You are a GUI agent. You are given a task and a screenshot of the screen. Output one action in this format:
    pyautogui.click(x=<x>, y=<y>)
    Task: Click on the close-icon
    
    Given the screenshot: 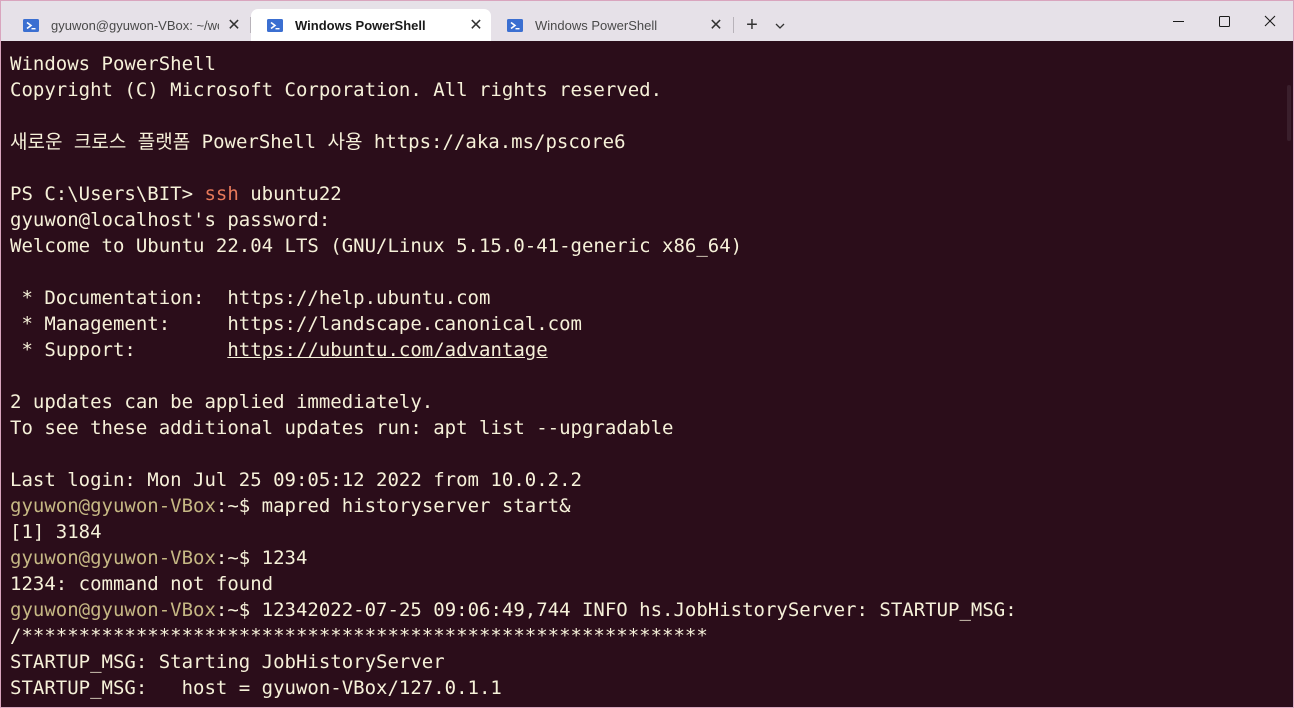 What is the action you would take?
    pyautogui.click(x=1270, y=21)
    